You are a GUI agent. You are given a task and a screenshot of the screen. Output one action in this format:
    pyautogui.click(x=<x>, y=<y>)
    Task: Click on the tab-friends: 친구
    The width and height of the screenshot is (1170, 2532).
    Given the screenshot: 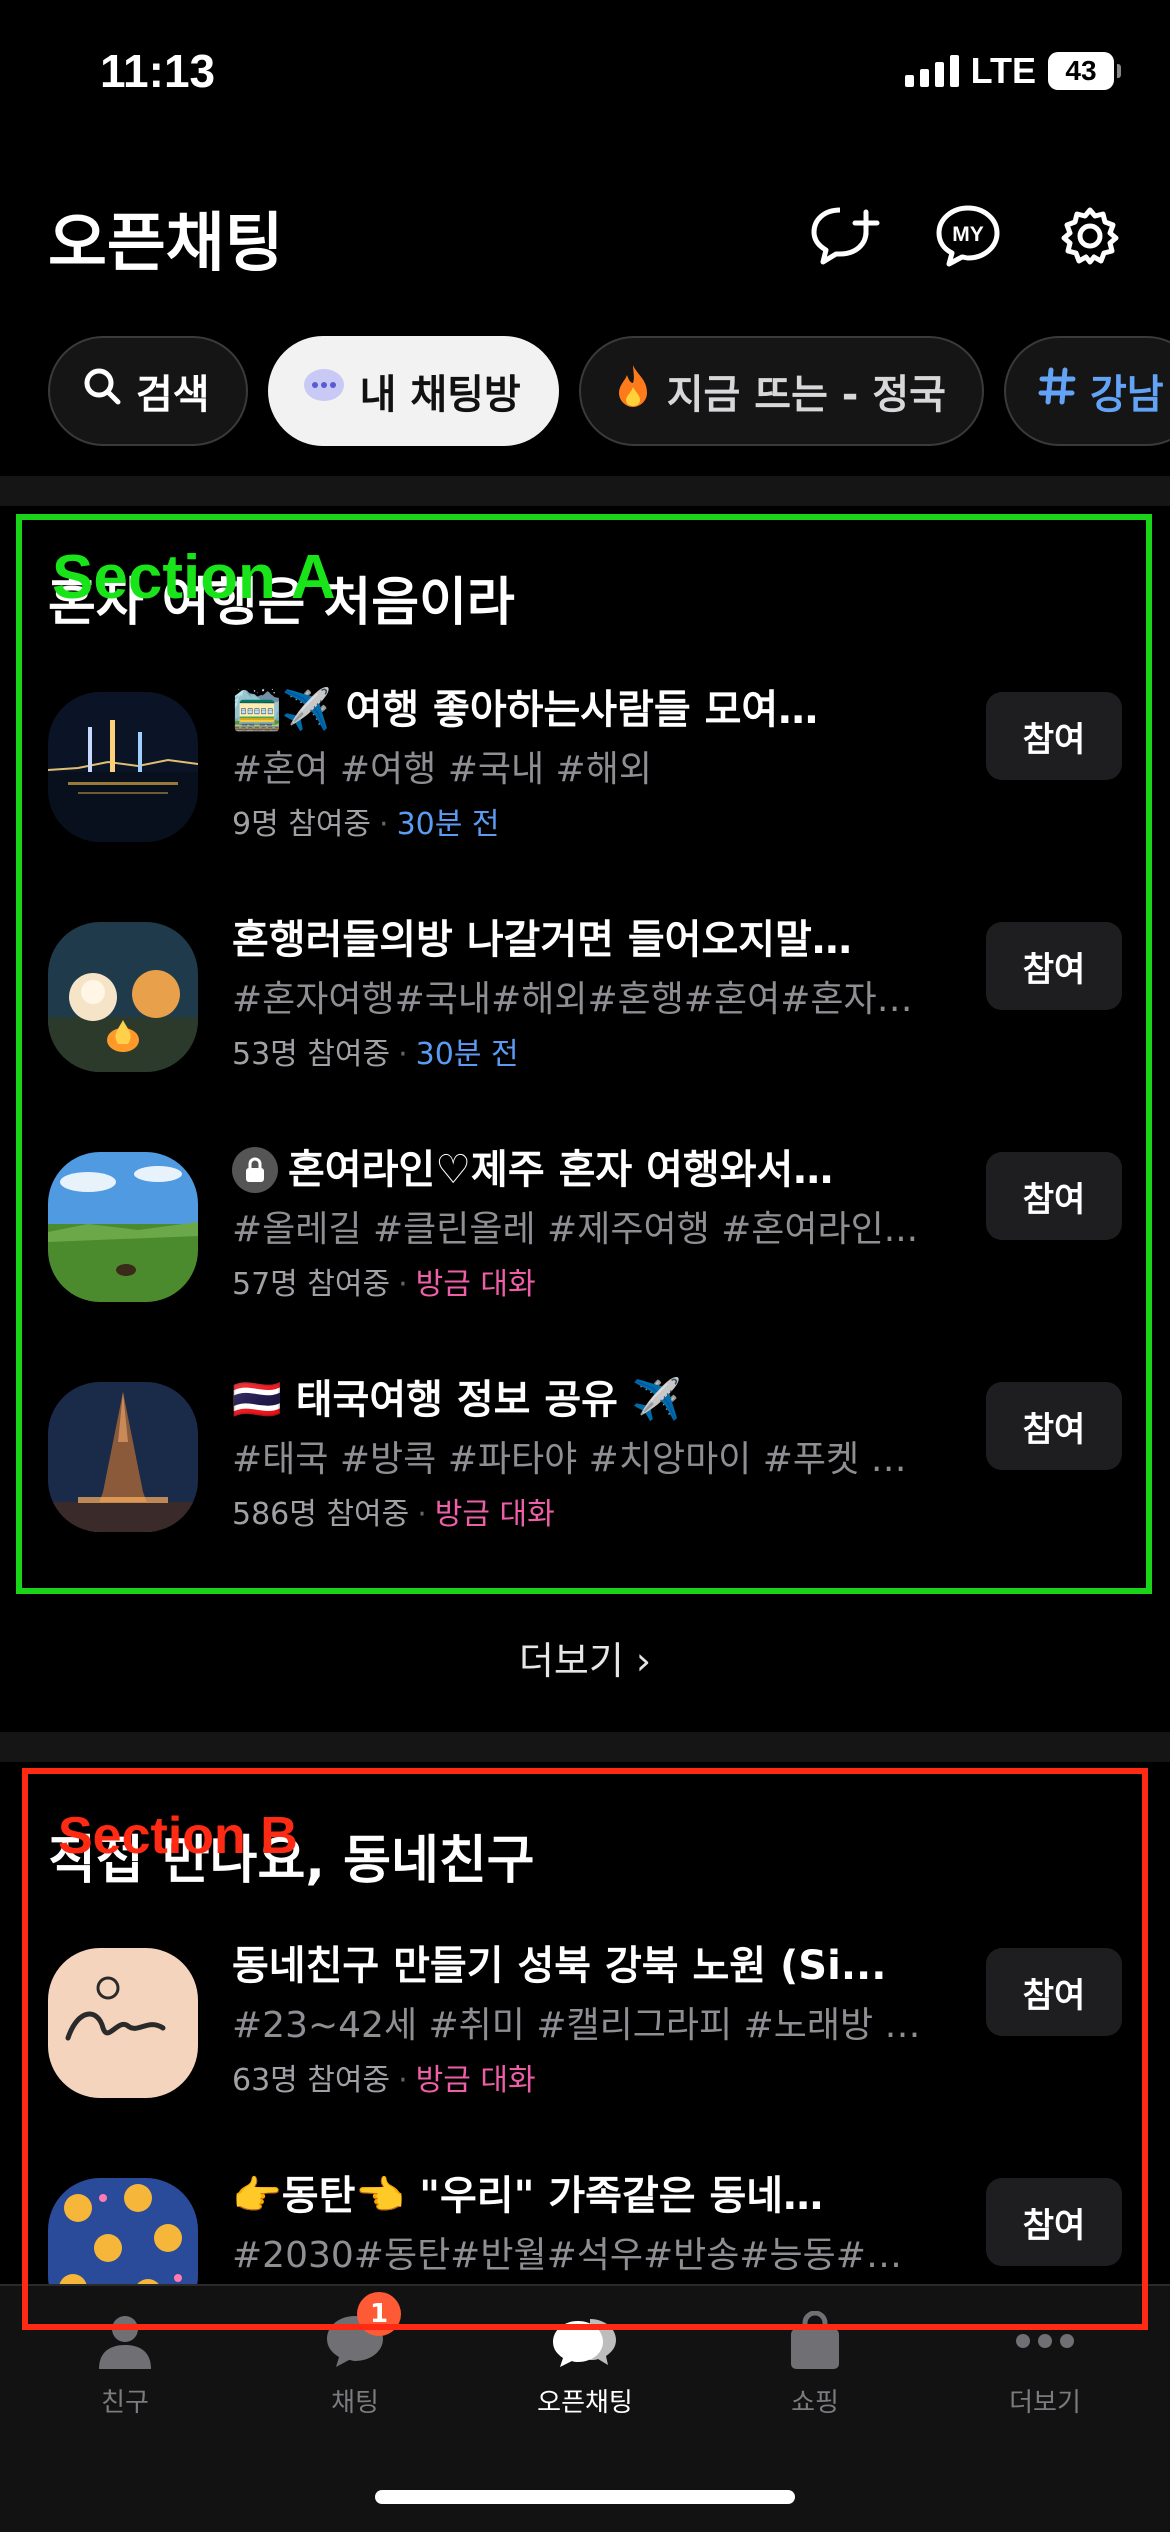 What is the action you would take?
    pyautogui.click(x=125, y=2362)
    